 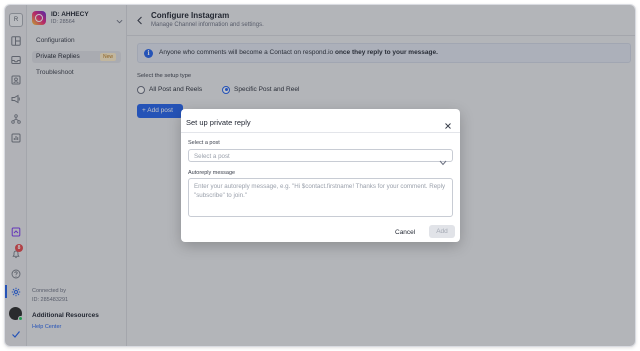 I want to click on post-select: Select a post, so click(x=320, y=157).